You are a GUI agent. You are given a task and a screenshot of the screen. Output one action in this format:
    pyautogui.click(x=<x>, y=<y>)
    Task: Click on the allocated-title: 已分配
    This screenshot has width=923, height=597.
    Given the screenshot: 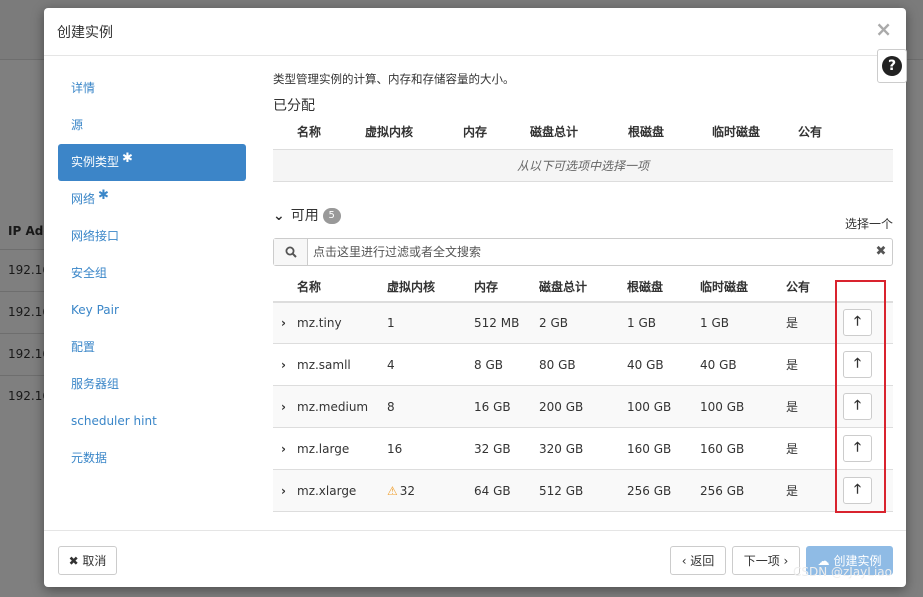 What is the action you would take?
    pyautogui.click(x=294, y=106)
    